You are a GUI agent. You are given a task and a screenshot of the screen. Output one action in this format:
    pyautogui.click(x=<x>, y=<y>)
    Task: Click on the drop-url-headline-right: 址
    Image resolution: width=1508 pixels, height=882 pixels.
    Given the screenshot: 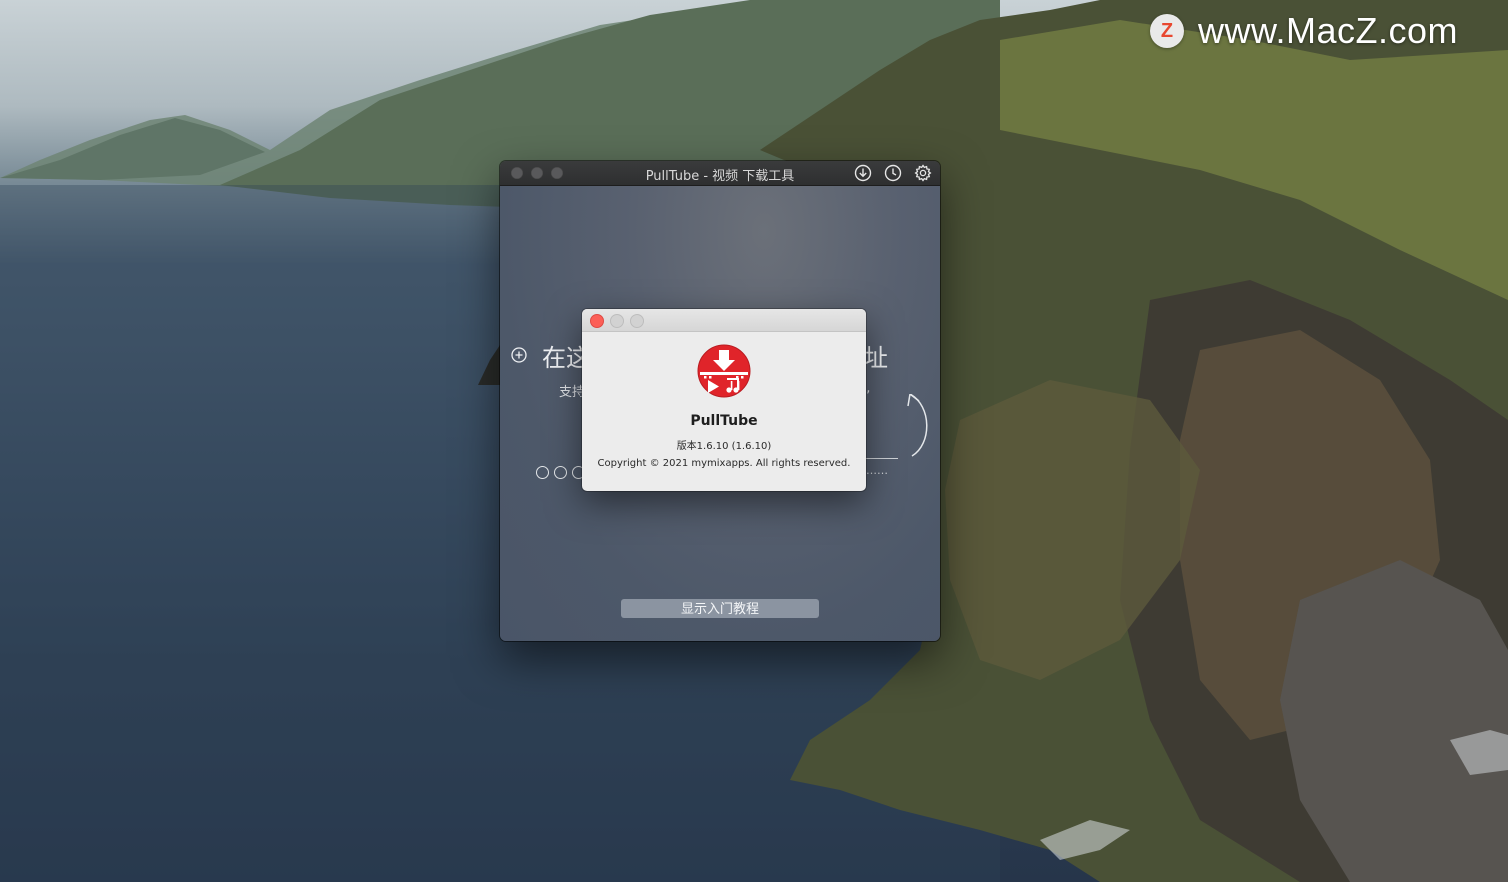 What is the action you would take?
    pyautogui.click(x=876, y=358)
    